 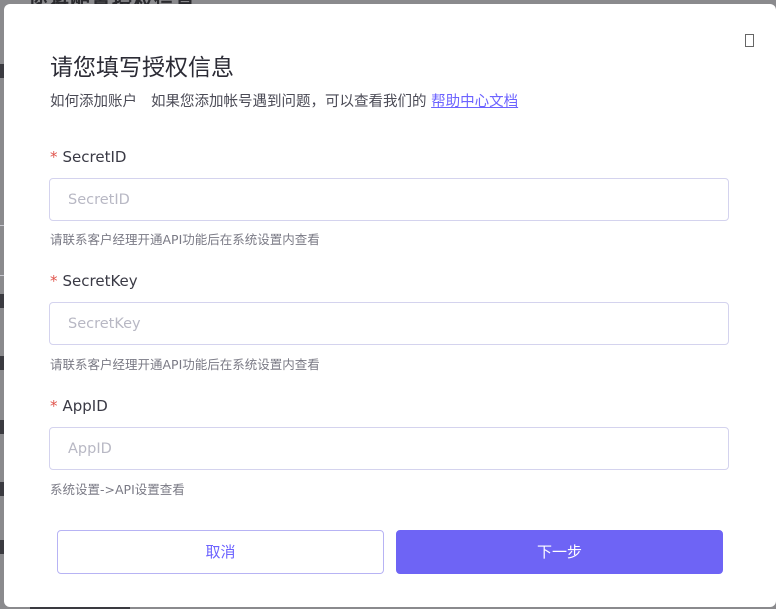 I want to click on modal-title: 请您填写授权信息, so click(x=142, y=68).